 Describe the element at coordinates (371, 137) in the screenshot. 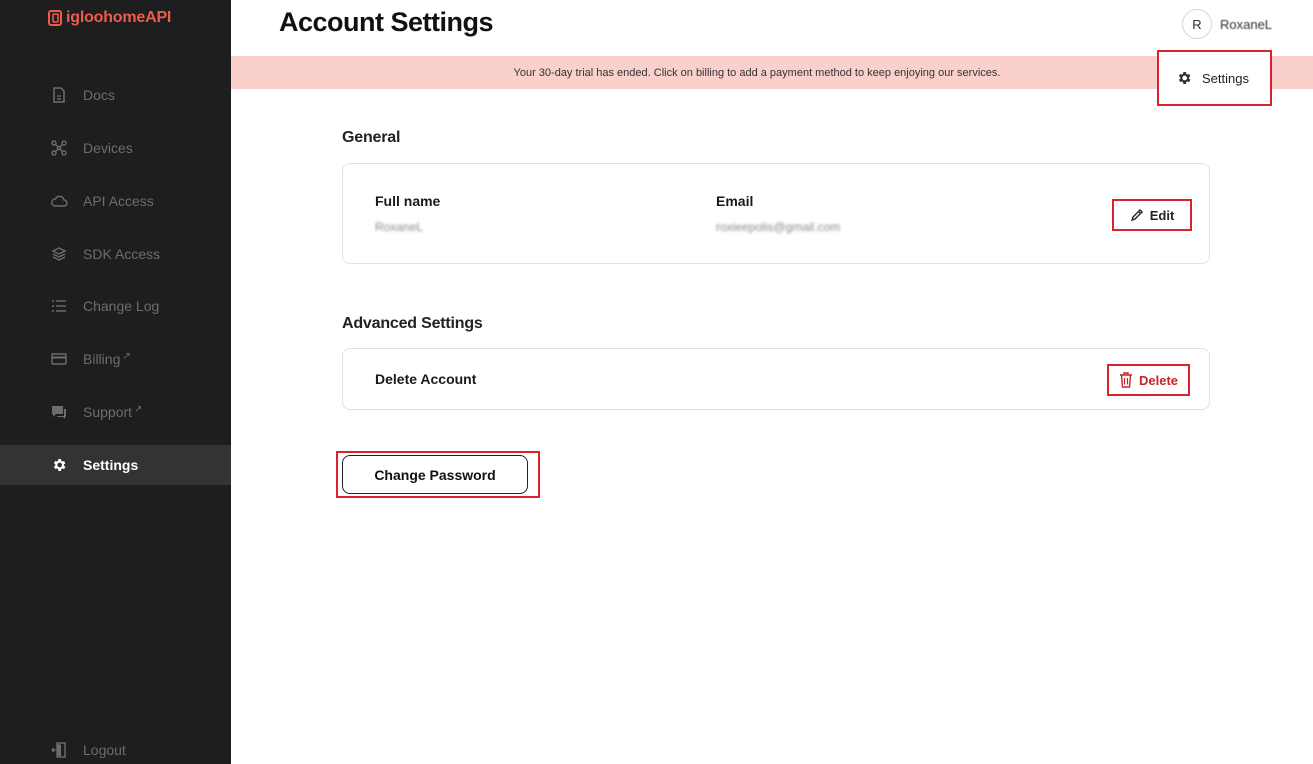

I see `general-section-title: General` at that location.